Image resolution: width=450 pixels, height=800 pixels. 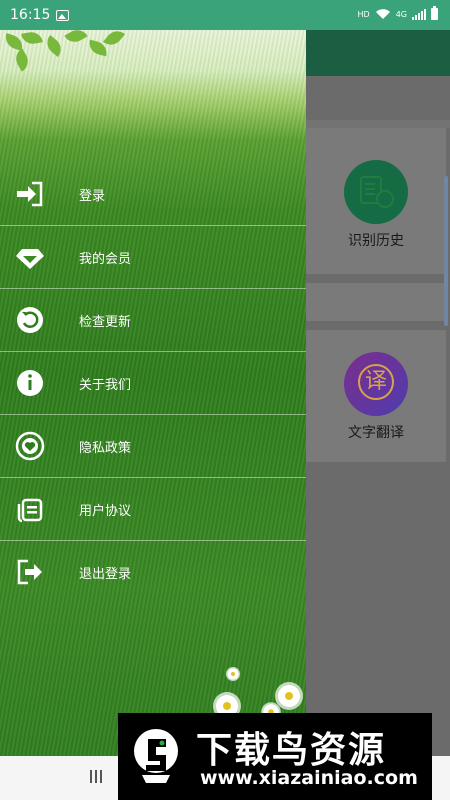 I want to click on watermark-url: www.xiazainiao.com, so click(x=309, y=778).